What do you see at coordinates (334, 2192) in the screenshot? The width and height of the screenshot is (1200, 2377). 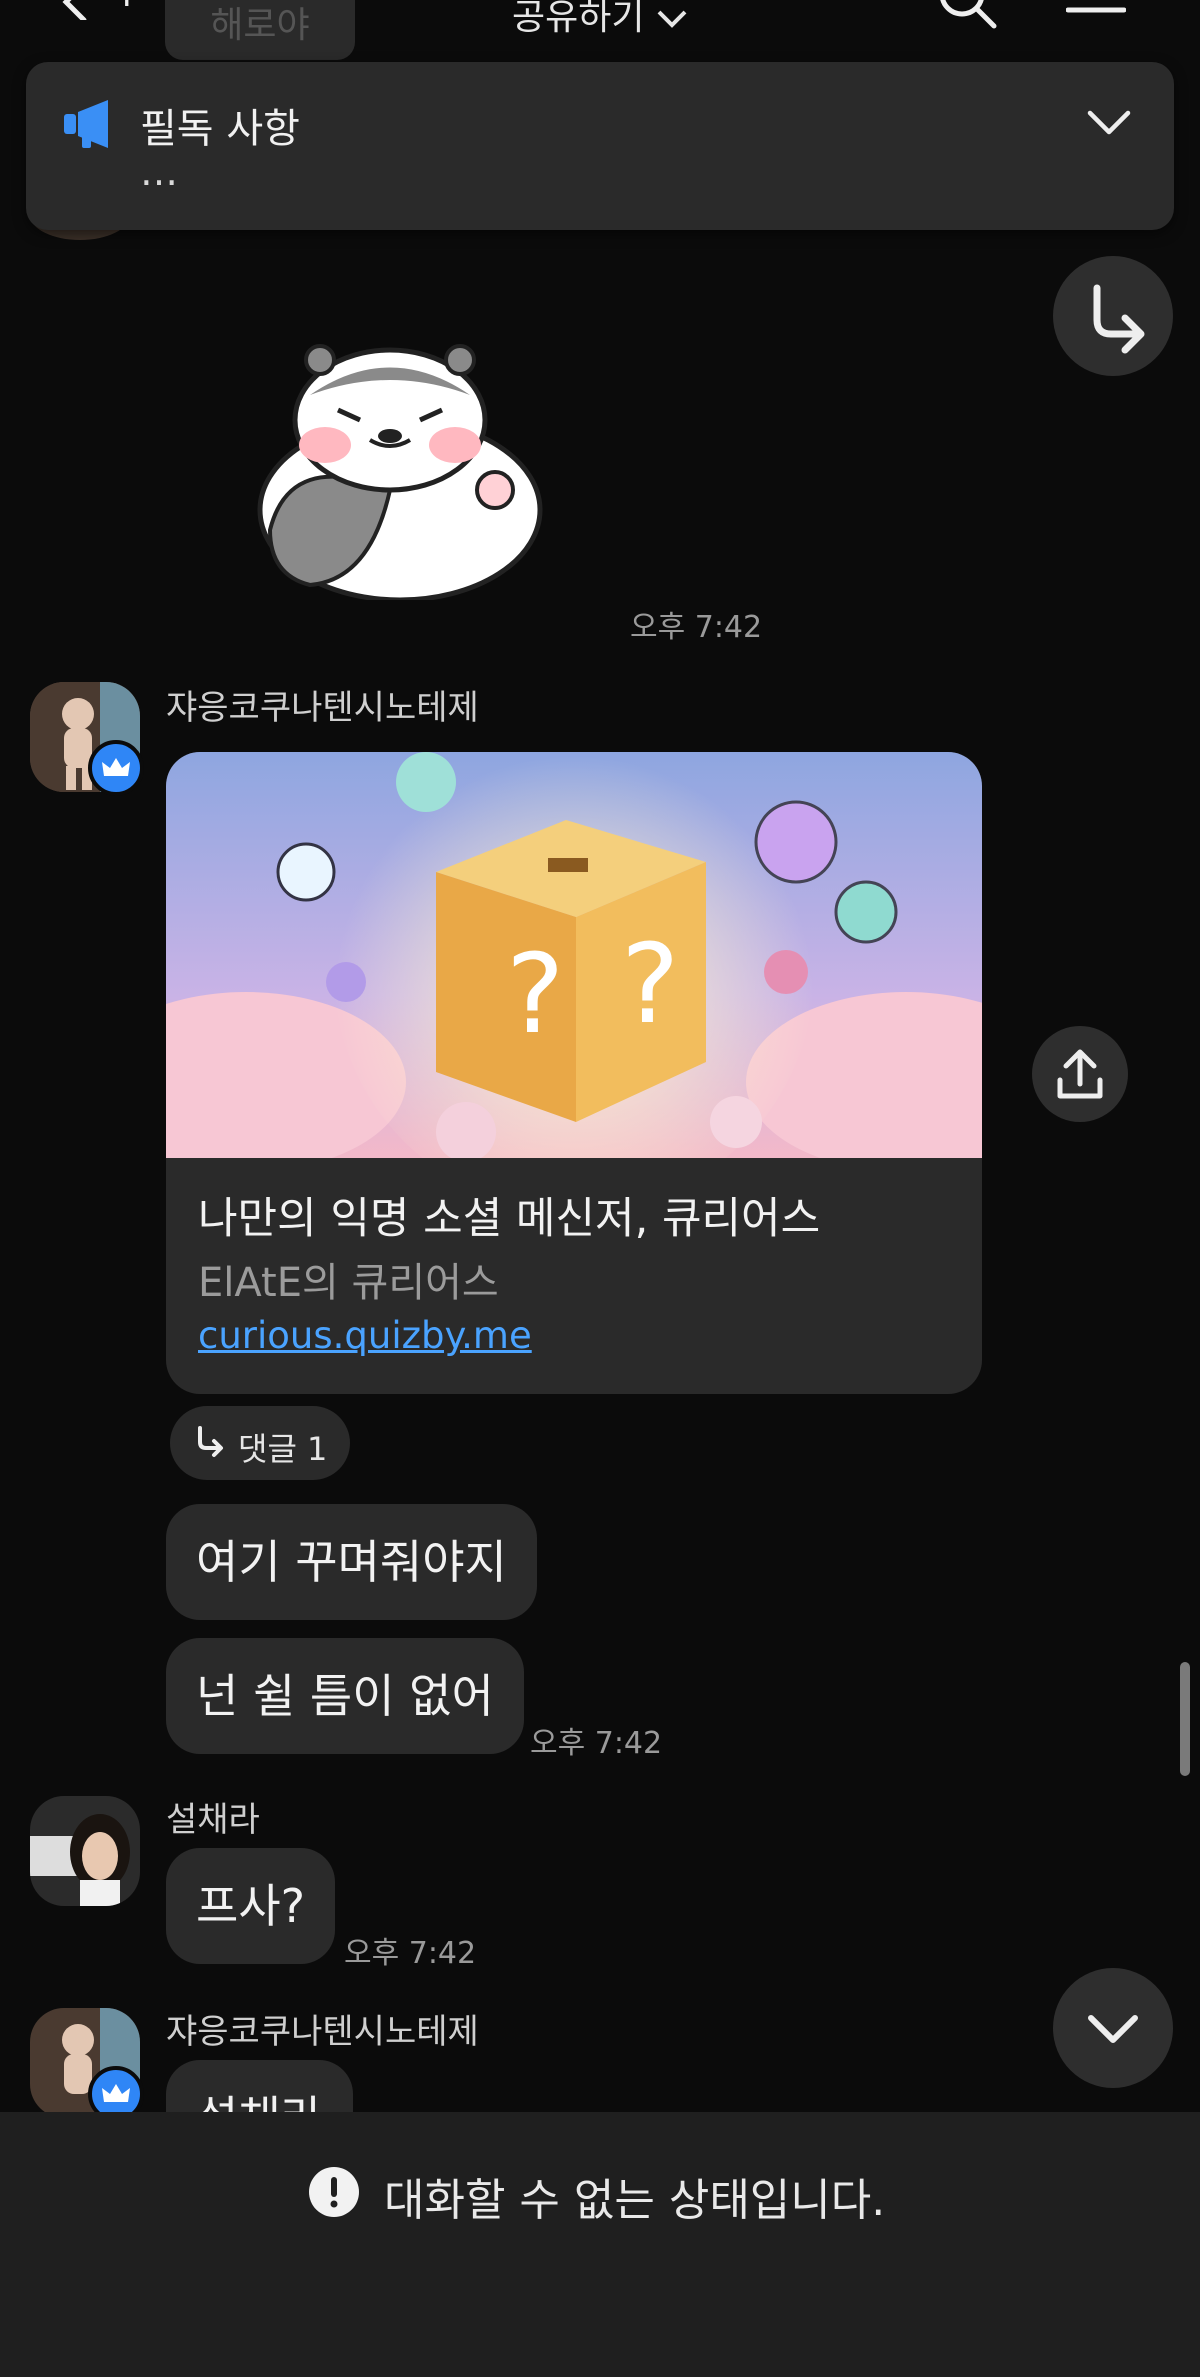 I see `warning-icon` at bounding box center [334, 2192].